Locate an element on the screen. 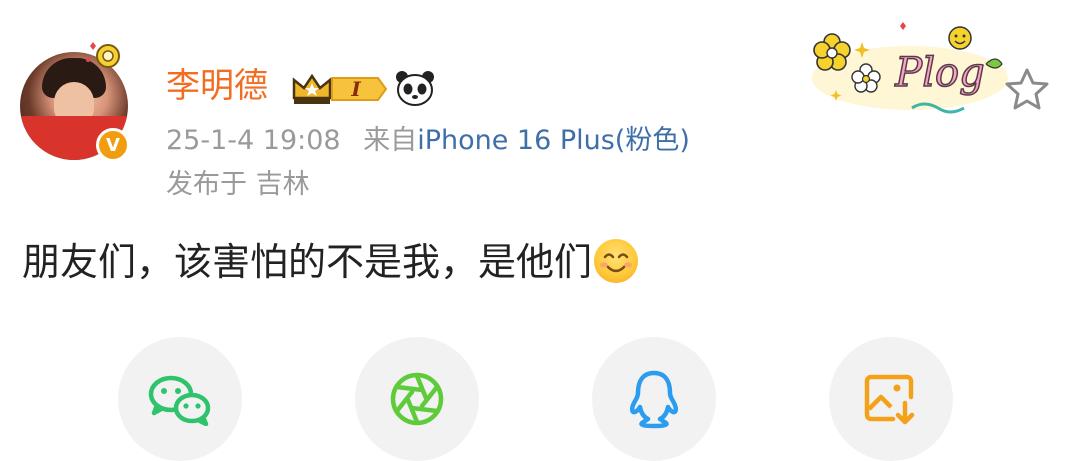 Image resolution: width=1080 pixels, height=461 pixels. qq-icon is located at coordinates (654, 399).